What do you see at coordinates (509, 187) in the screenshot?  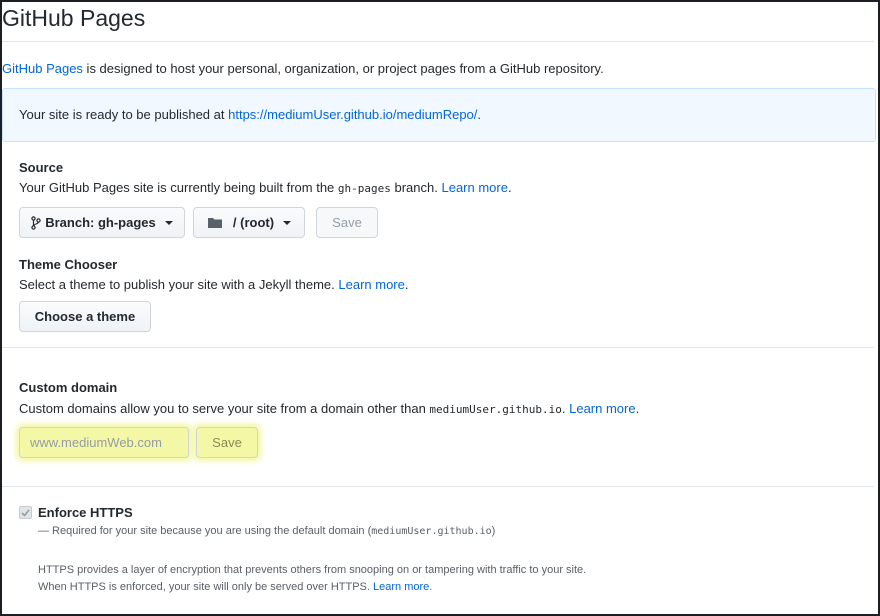 I see `source-desc-end: .` at bounding box center [509, 187].